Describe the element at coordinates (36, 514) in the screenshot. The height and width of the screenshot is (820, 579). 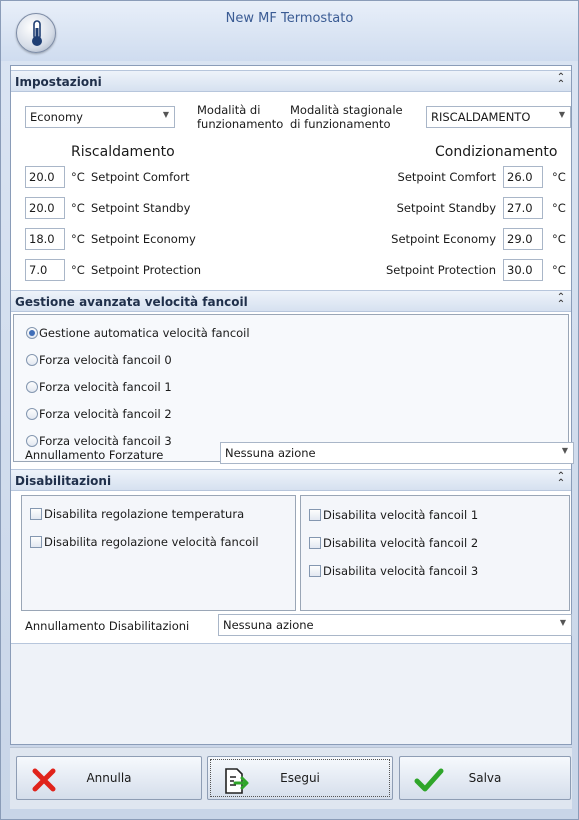
I see `disable-temp-checkbox` at that location.